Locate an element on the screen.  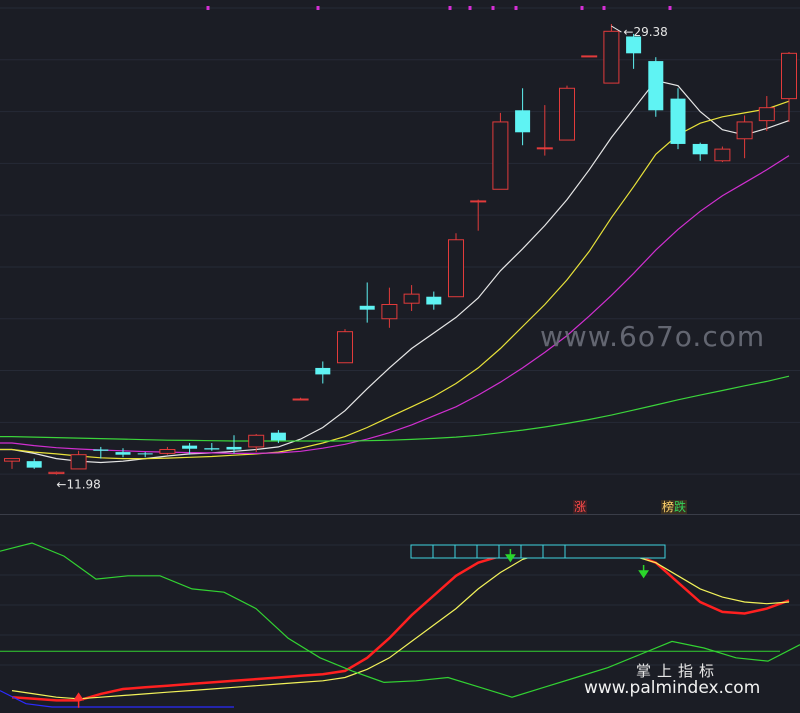
limit-down-tag-suffix: 跌 is located at coordinates (680, 507).